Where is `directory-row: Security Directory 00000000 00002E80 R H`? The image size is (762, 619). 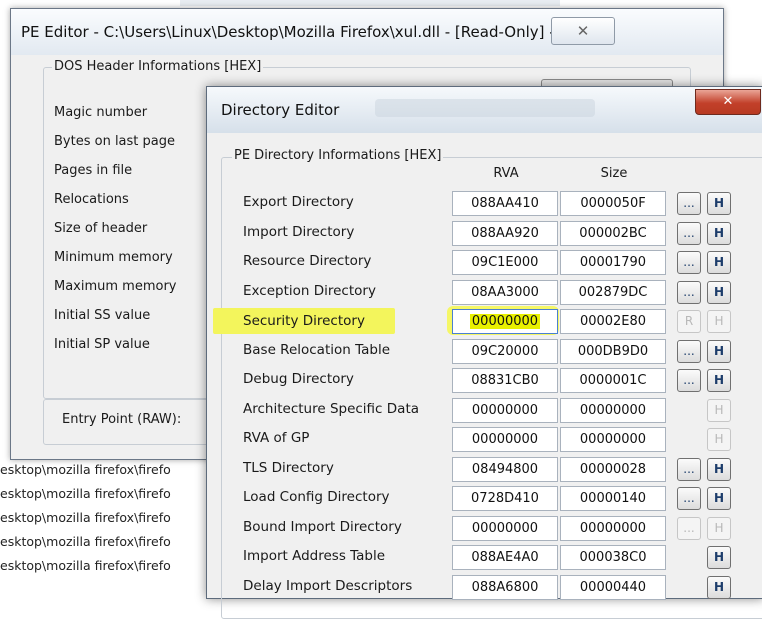 directory-row: Security Directory 00000000 00002E80 R H is located at coordinates (484, 321).